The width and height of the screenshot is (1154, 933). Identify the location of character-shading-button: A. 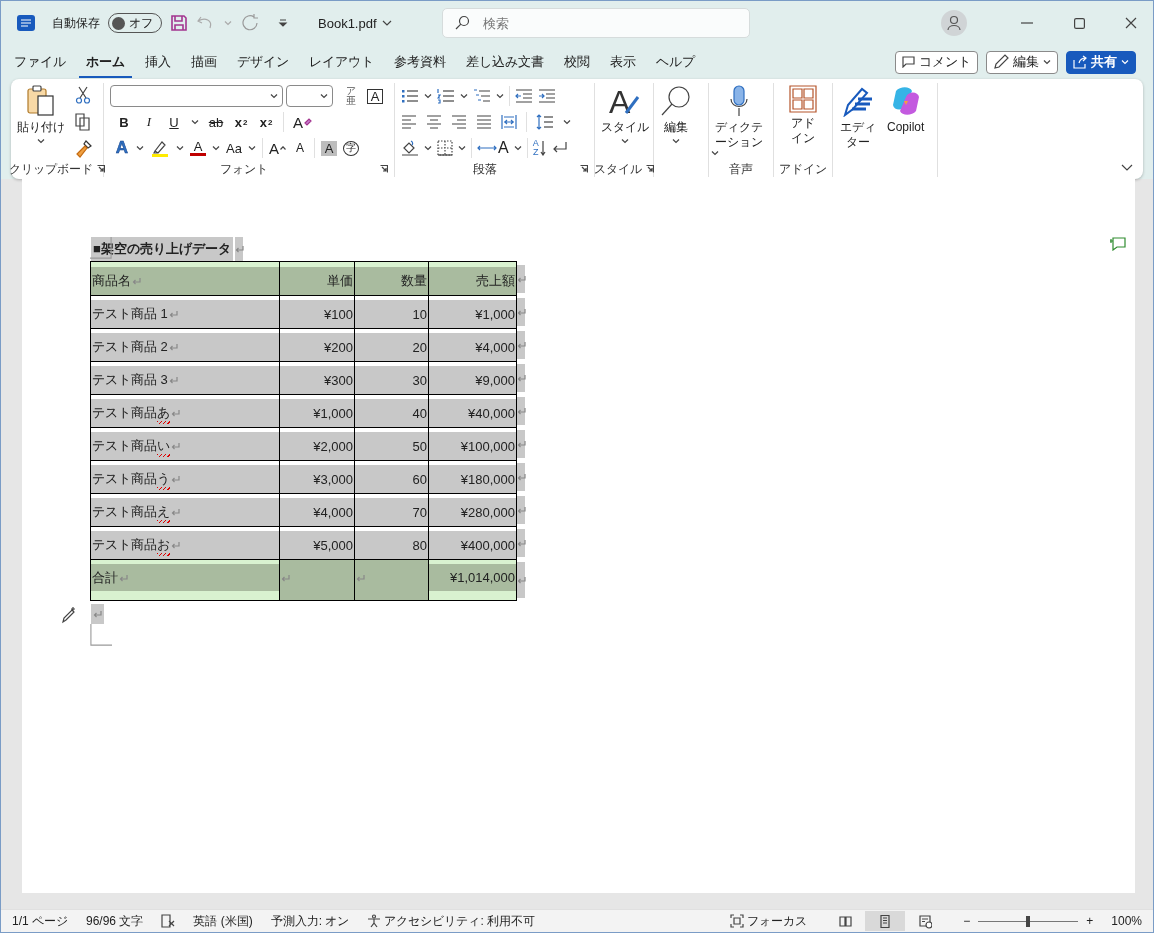
(329, 148).